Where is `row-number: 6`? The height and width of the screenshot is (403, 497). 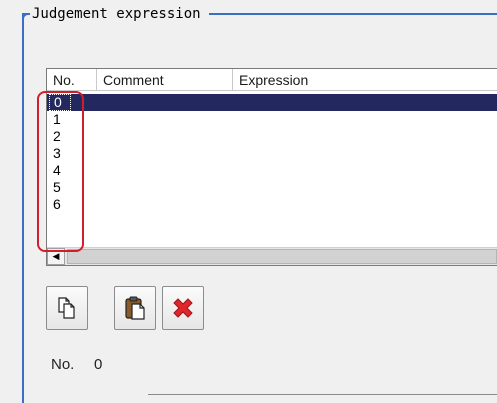
row-number: 6 is located at coordinates (57, 204).